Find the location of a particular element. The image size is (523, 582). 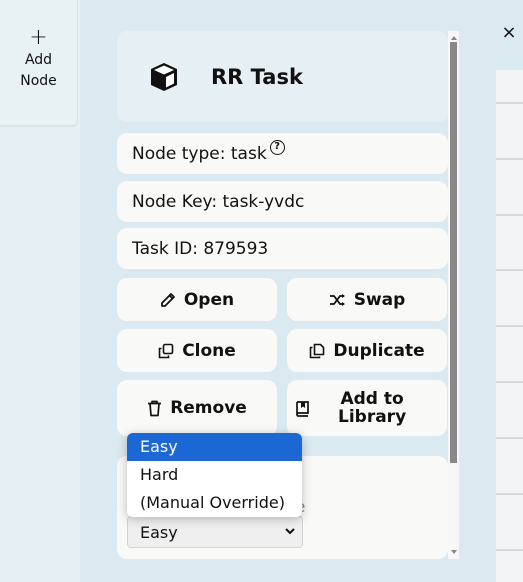

scroll-up-arrow-icon is located at coordinates (454, 38).